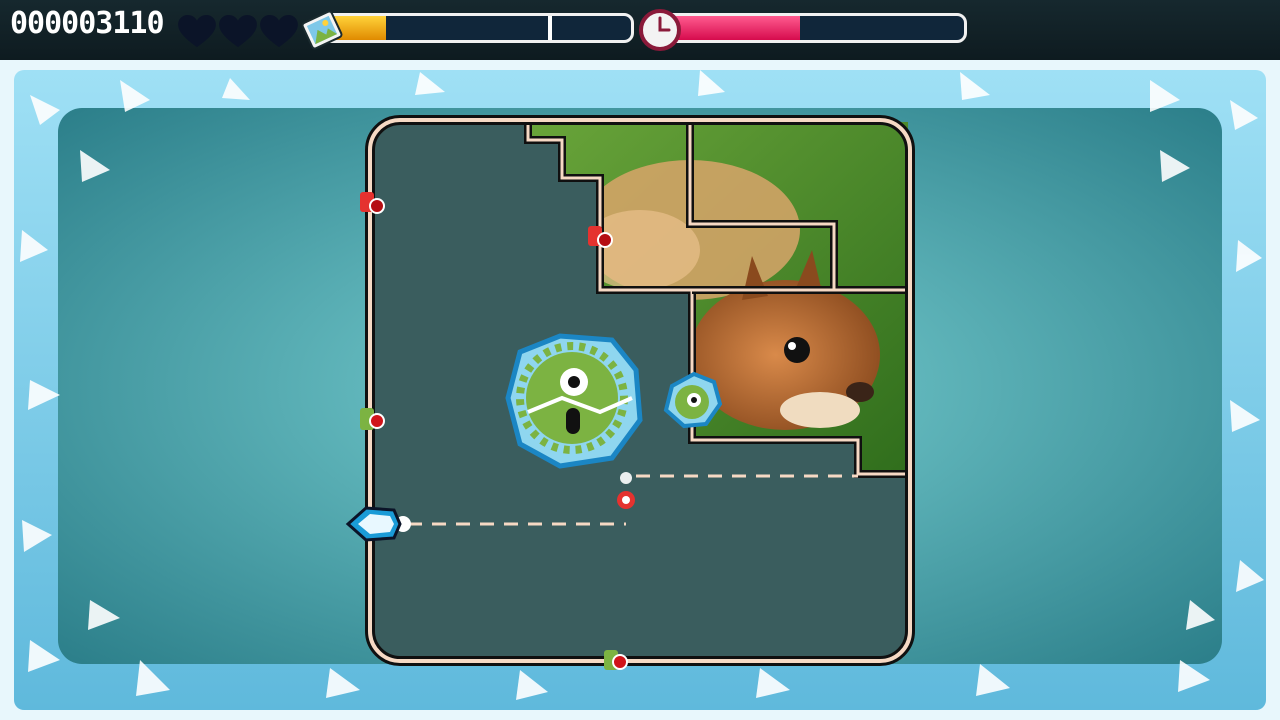  Describe the element at coordinates (732, 28) in the screenshot. I see `time-fill` at that location.